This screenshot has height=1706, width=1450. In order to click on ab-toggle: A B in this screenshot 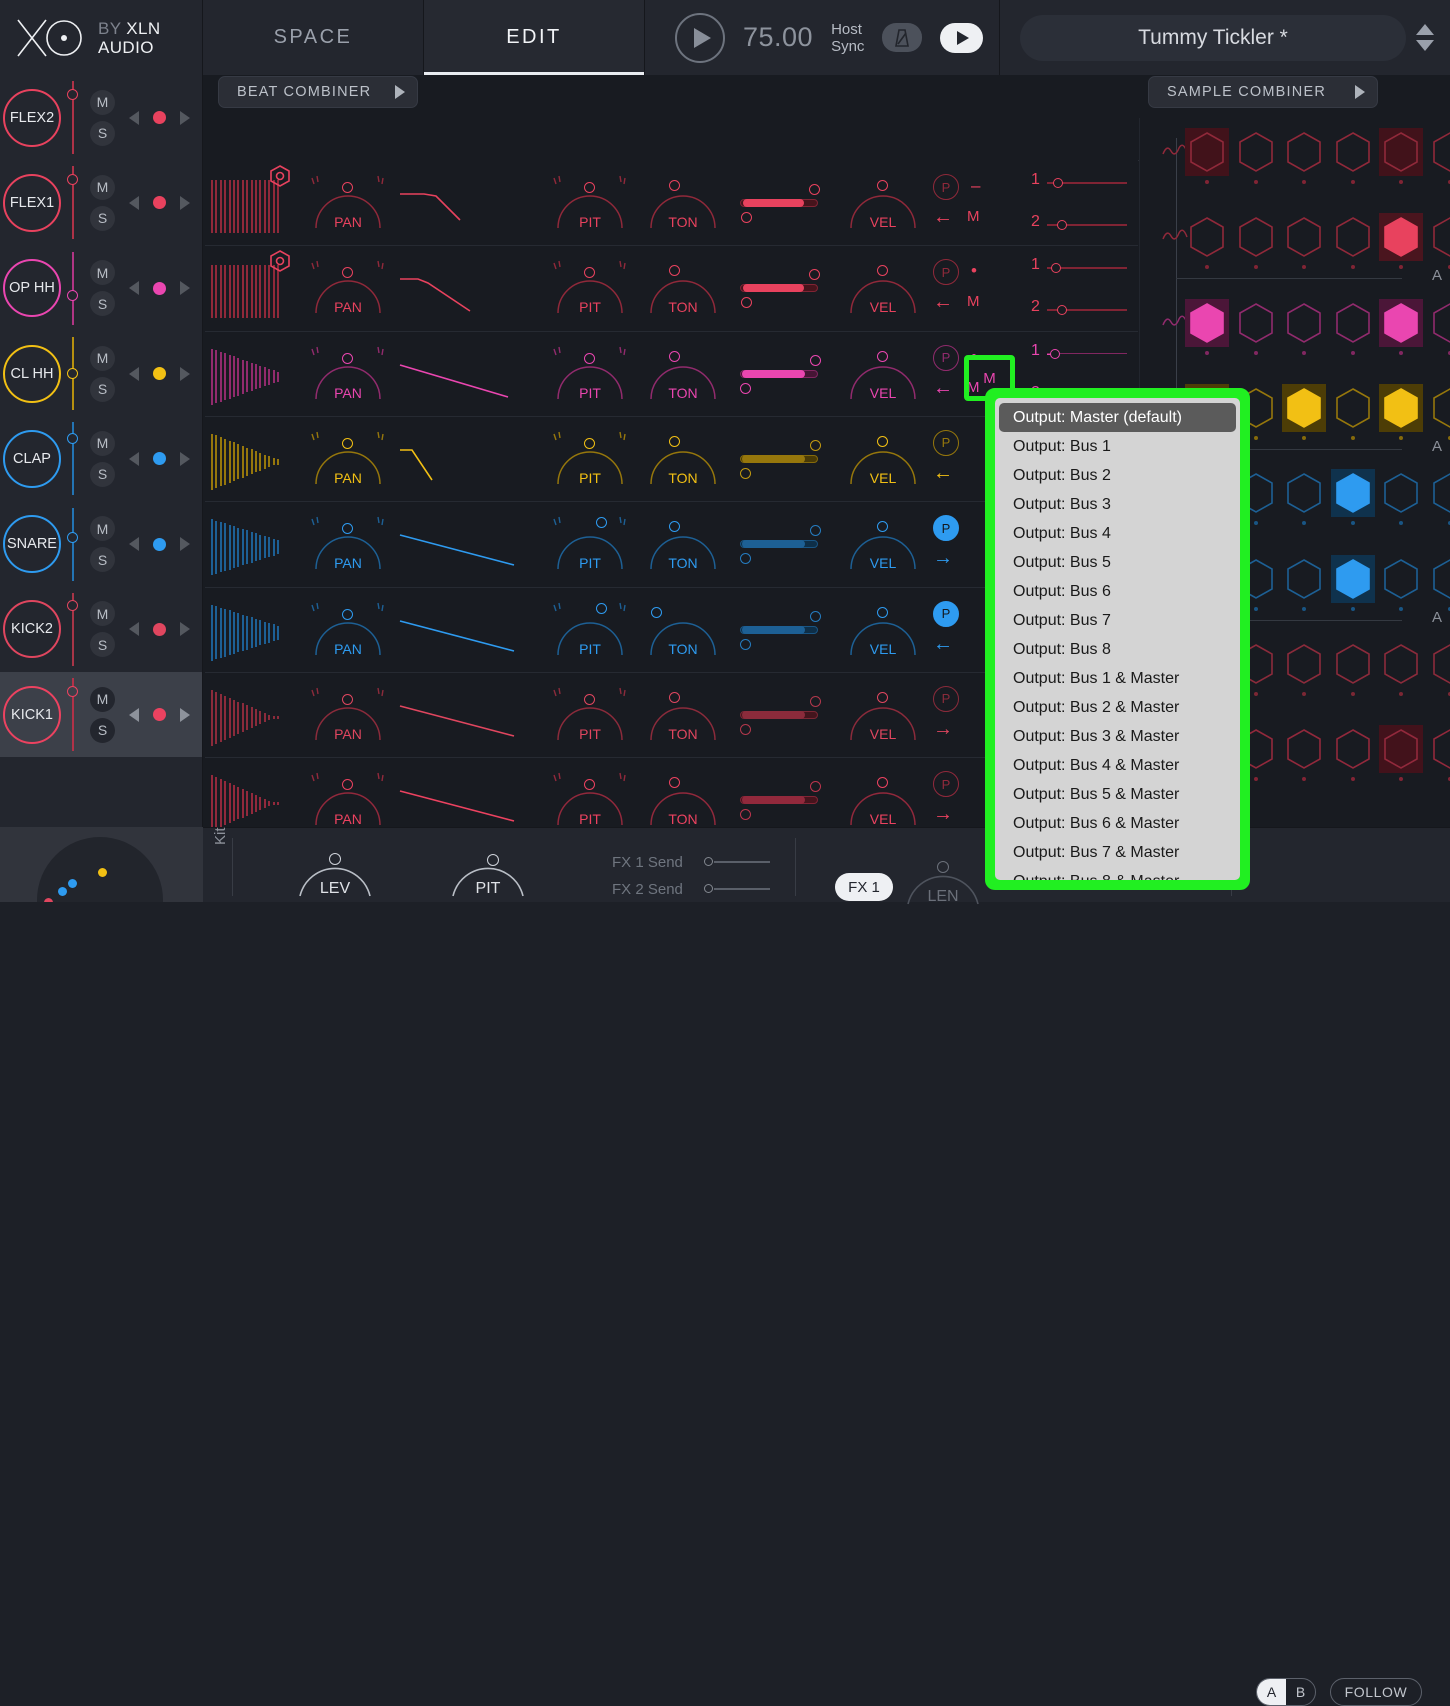, I will do `click(1286, 1692)`.